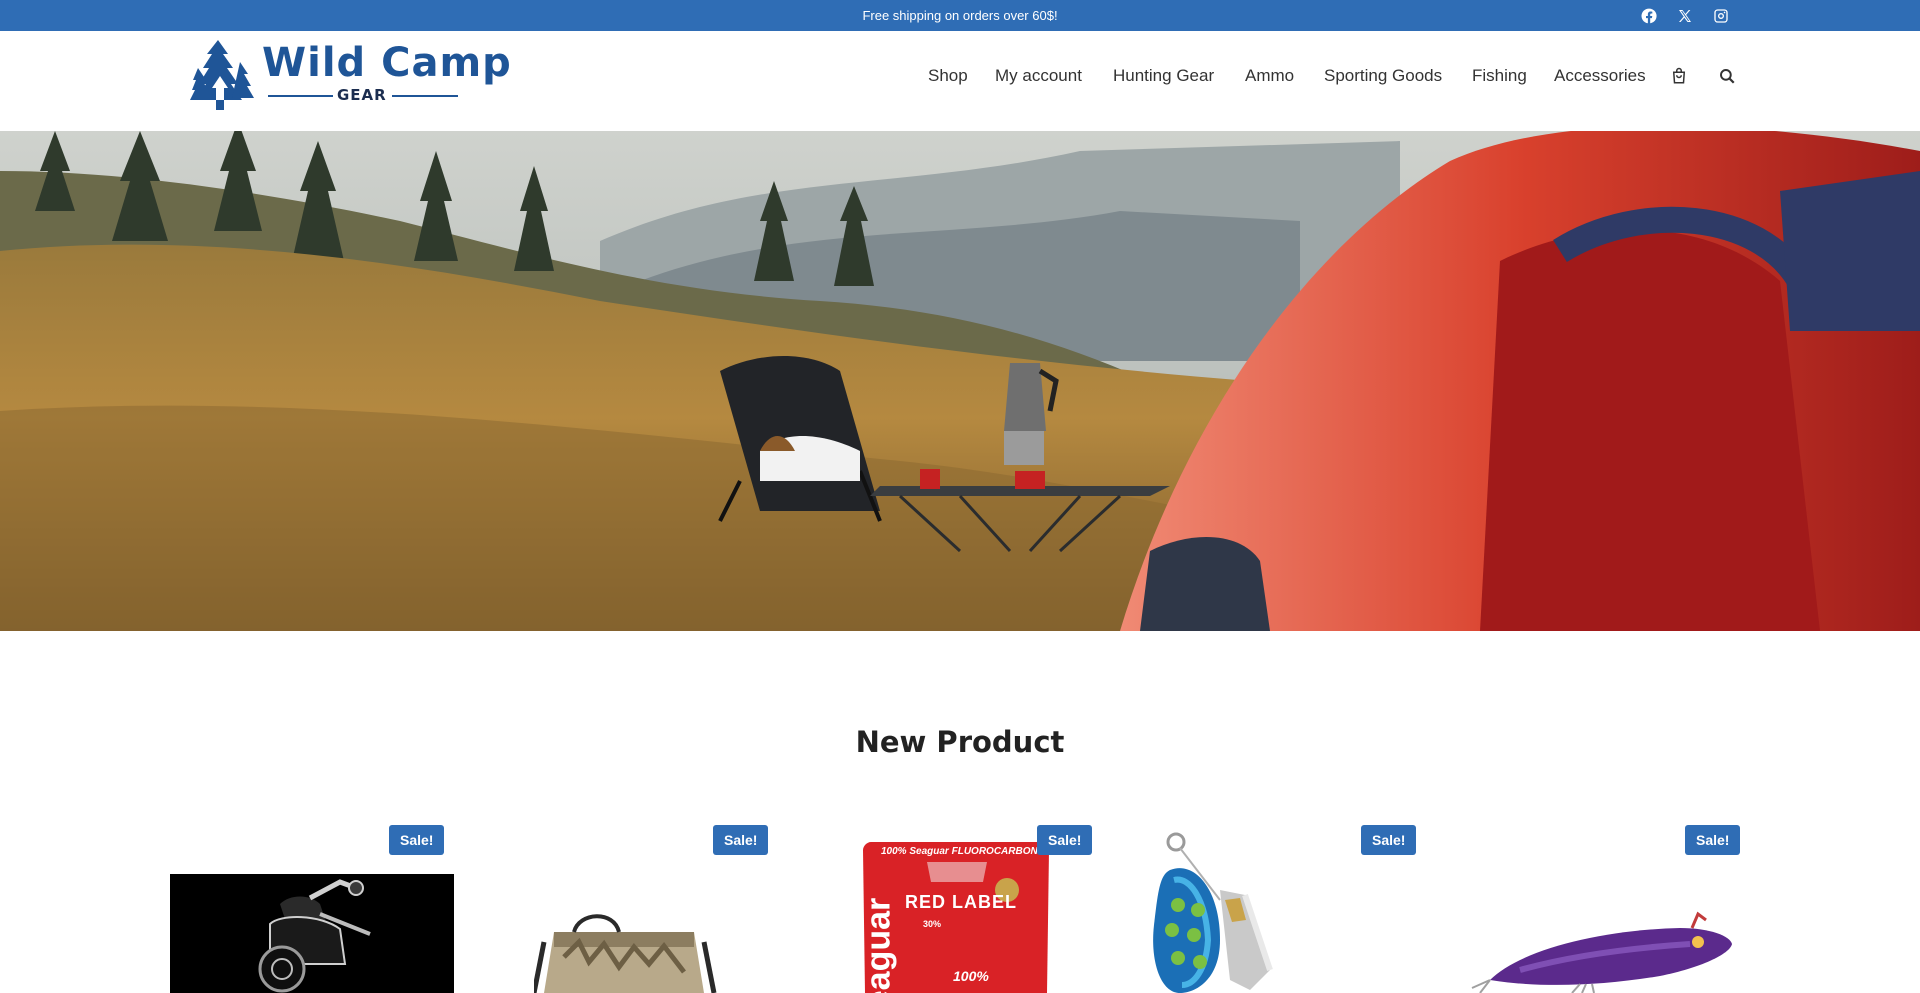 The image size is (1920, 993). I want to click on nav-sporting-goods: Sporting Goods, so click(1383, 76).